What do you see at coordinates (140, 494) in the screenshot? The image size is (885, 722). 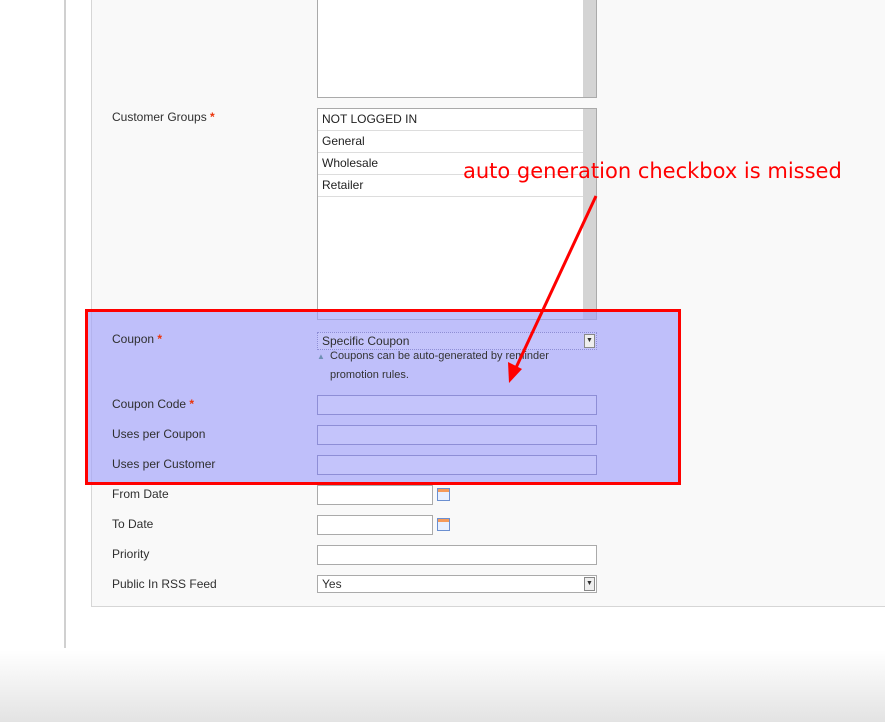 I see `from-date-label: From Date` at bounding box center [140, 494].